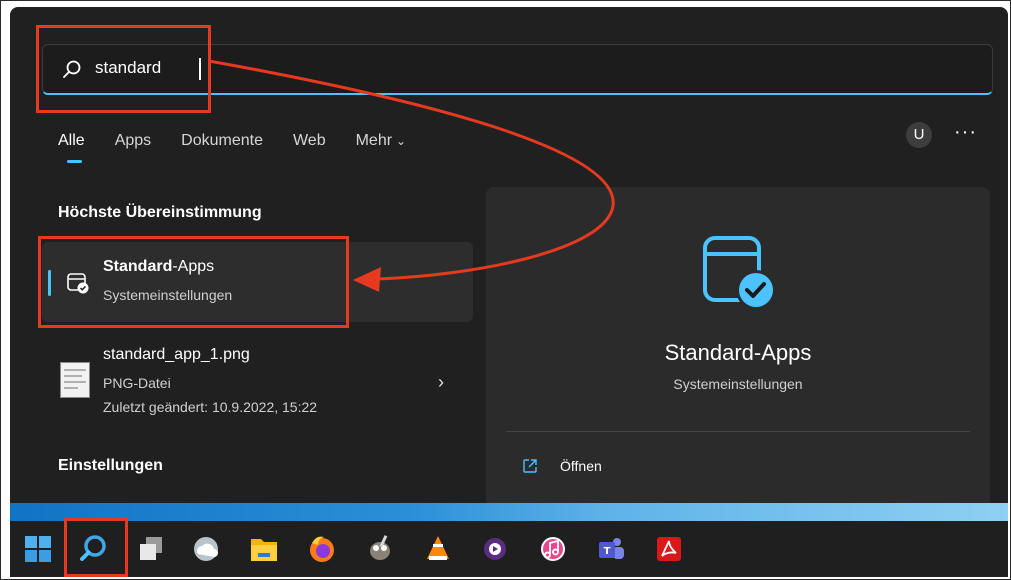 This screenshot has width=1011, height=580. What do you see at coordinates (495, 549) in the screenshot?
I see `media-player-icon` at bounding box center [495, 549].